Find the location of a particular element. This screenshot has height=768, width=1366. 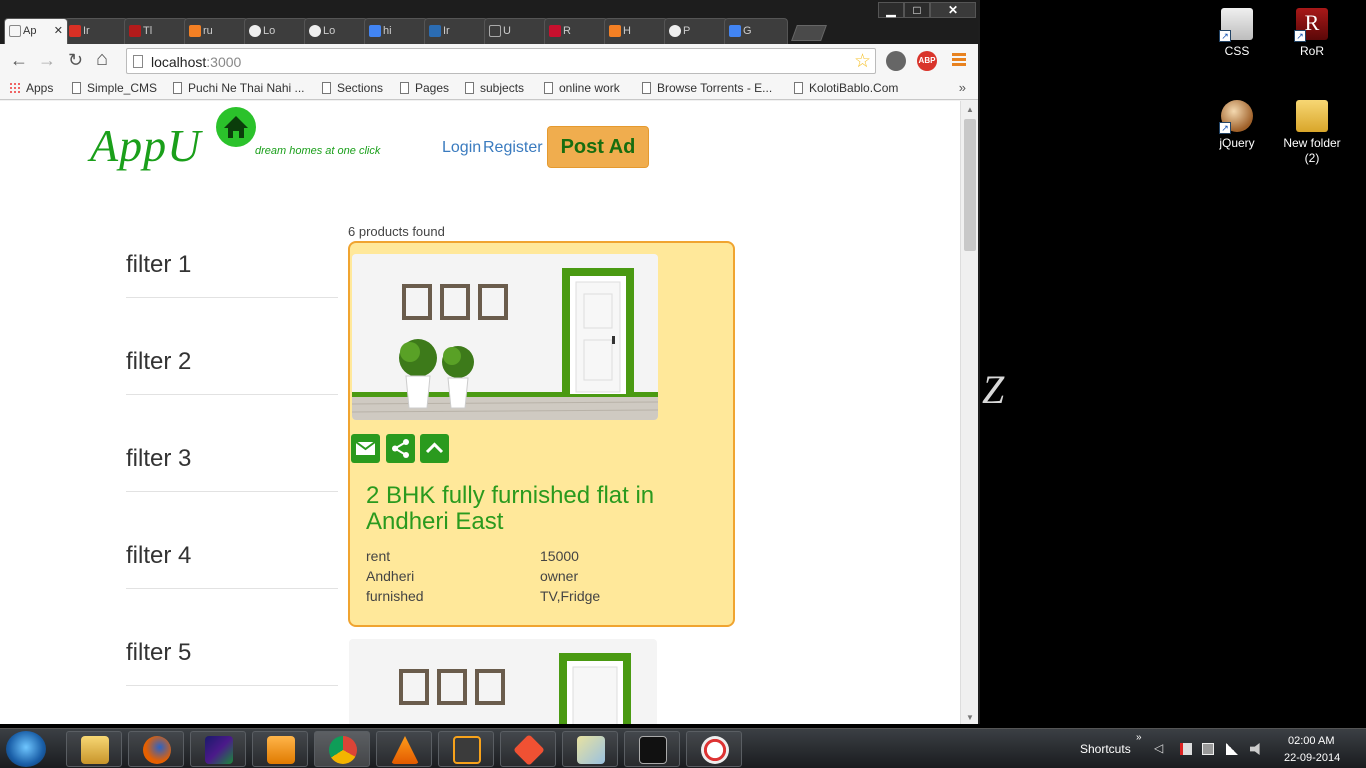

desktop-watermark: Z is located at coordinates (993, 389).